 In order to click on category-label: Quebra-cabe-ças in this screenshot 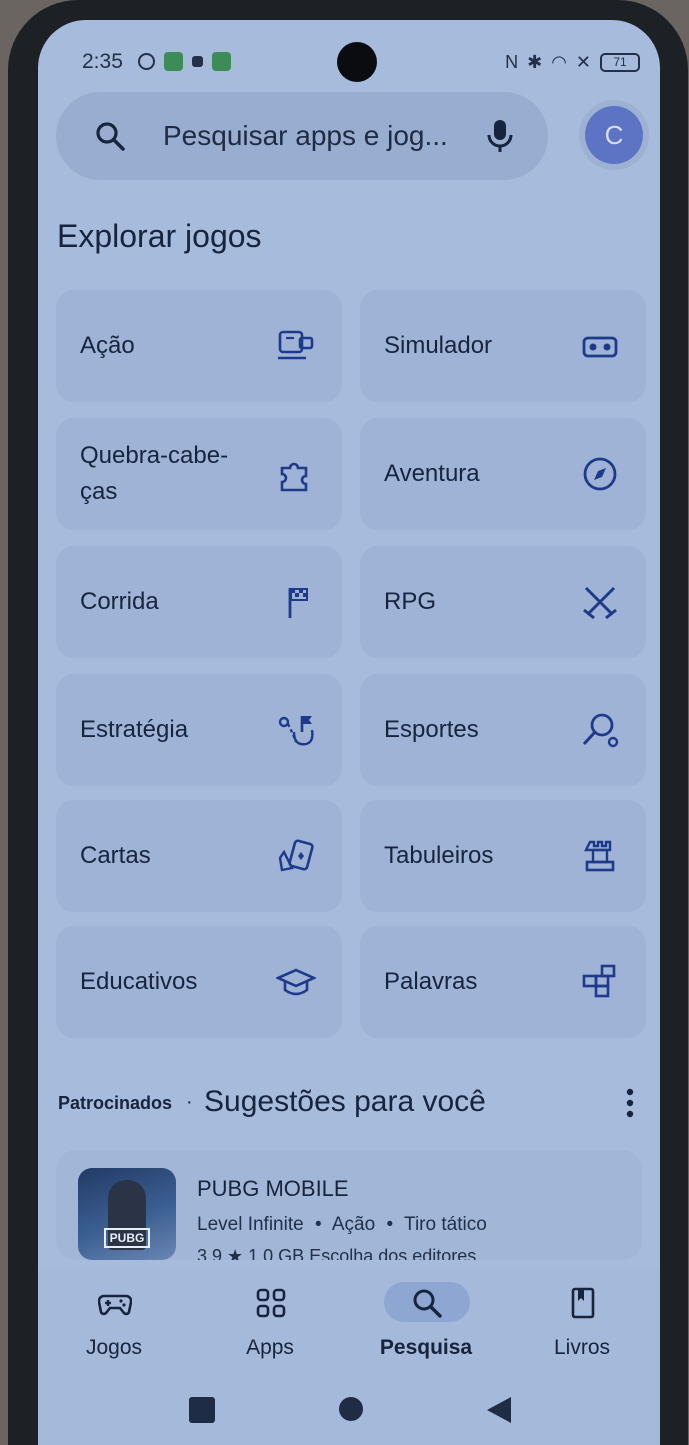, I will do `click(154, 473)`.